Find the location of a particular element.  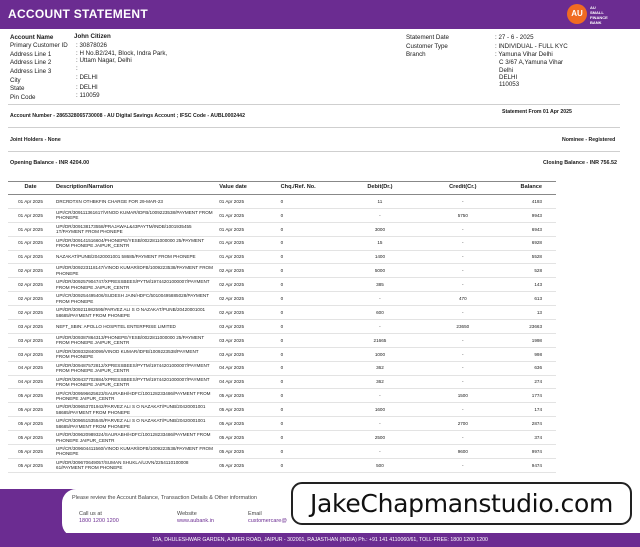

city-value: : DELHI is located at coordinates (87, 77).